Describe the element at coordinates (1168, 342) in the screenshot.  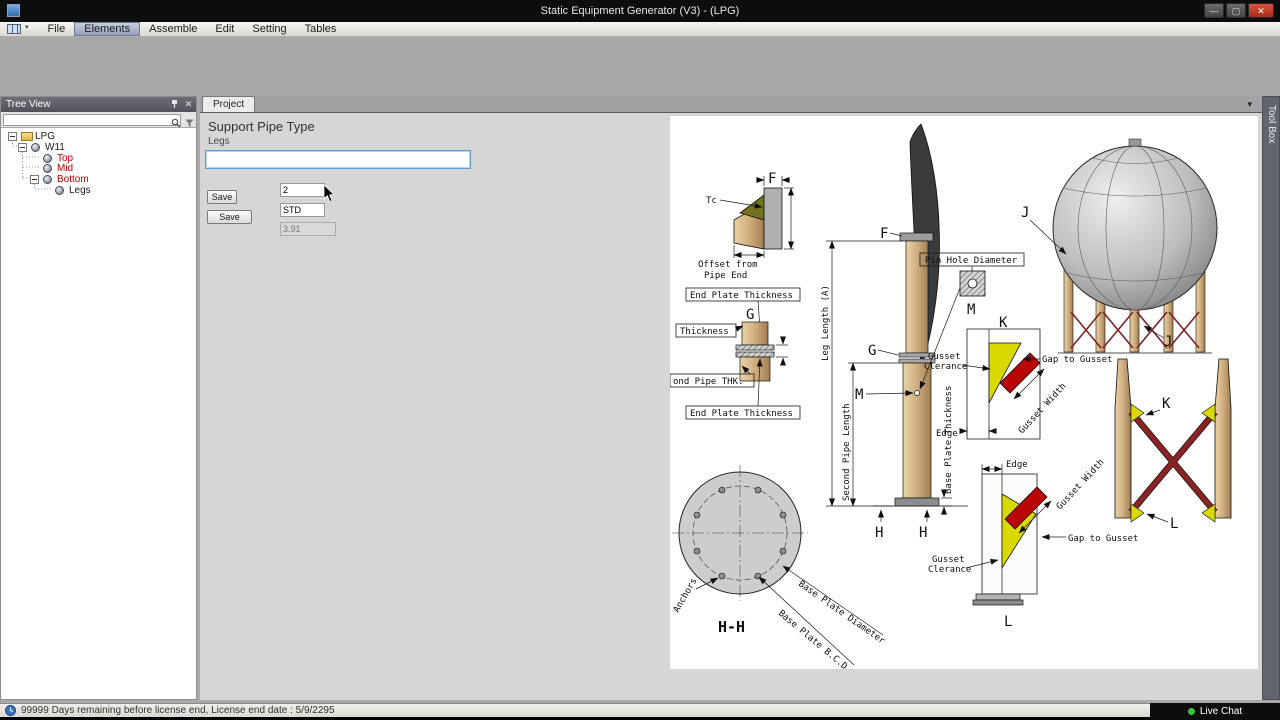
I see `label-j-bottom: J` at that location.